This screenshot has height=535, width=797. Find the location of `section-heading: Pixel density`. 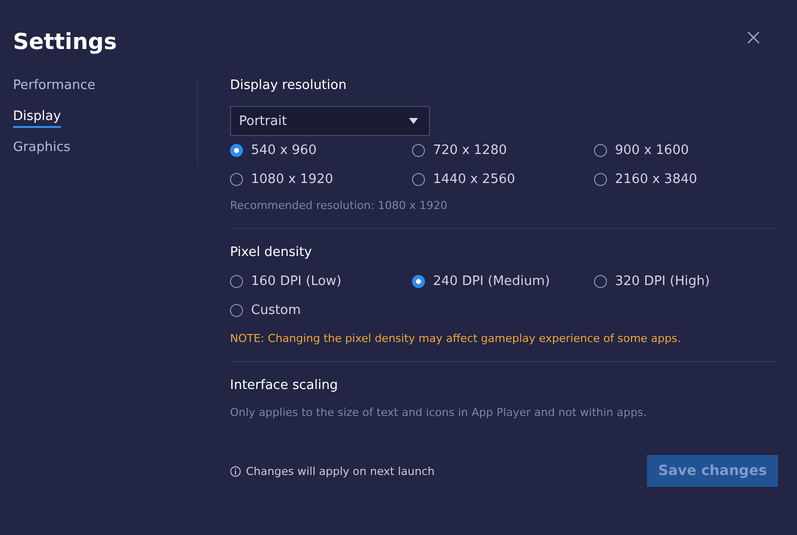

section-heading: Pixel density is located at coordinates (271, 253).